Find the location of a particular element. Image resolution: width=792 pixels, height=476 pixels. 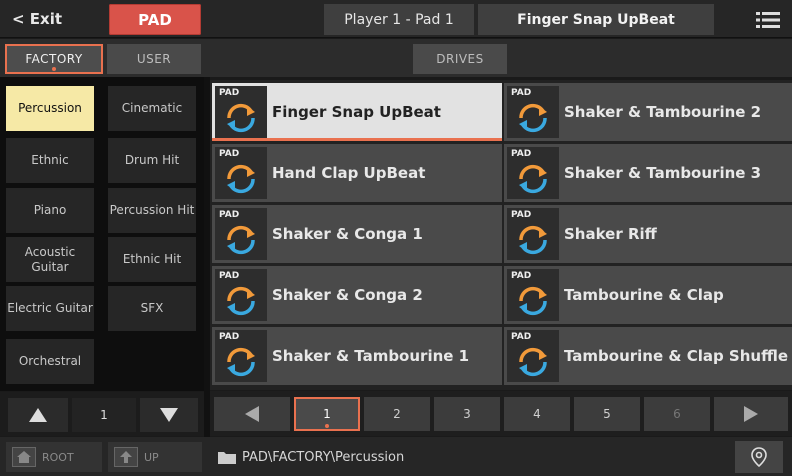

pad-name: Finger Snap UpBeat is located at coordinates (356, 112).